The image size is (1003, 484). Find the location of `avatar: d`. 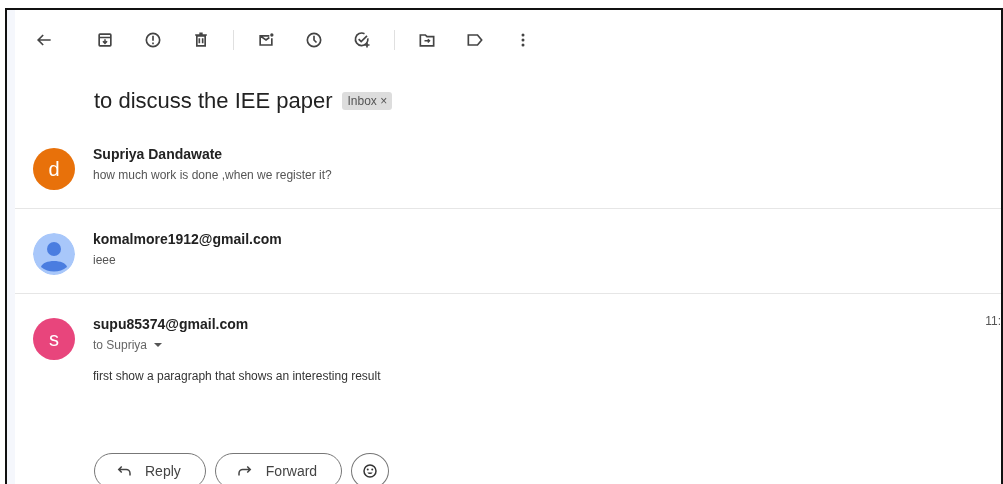

avatar: d is located at coordinates (54, 169).